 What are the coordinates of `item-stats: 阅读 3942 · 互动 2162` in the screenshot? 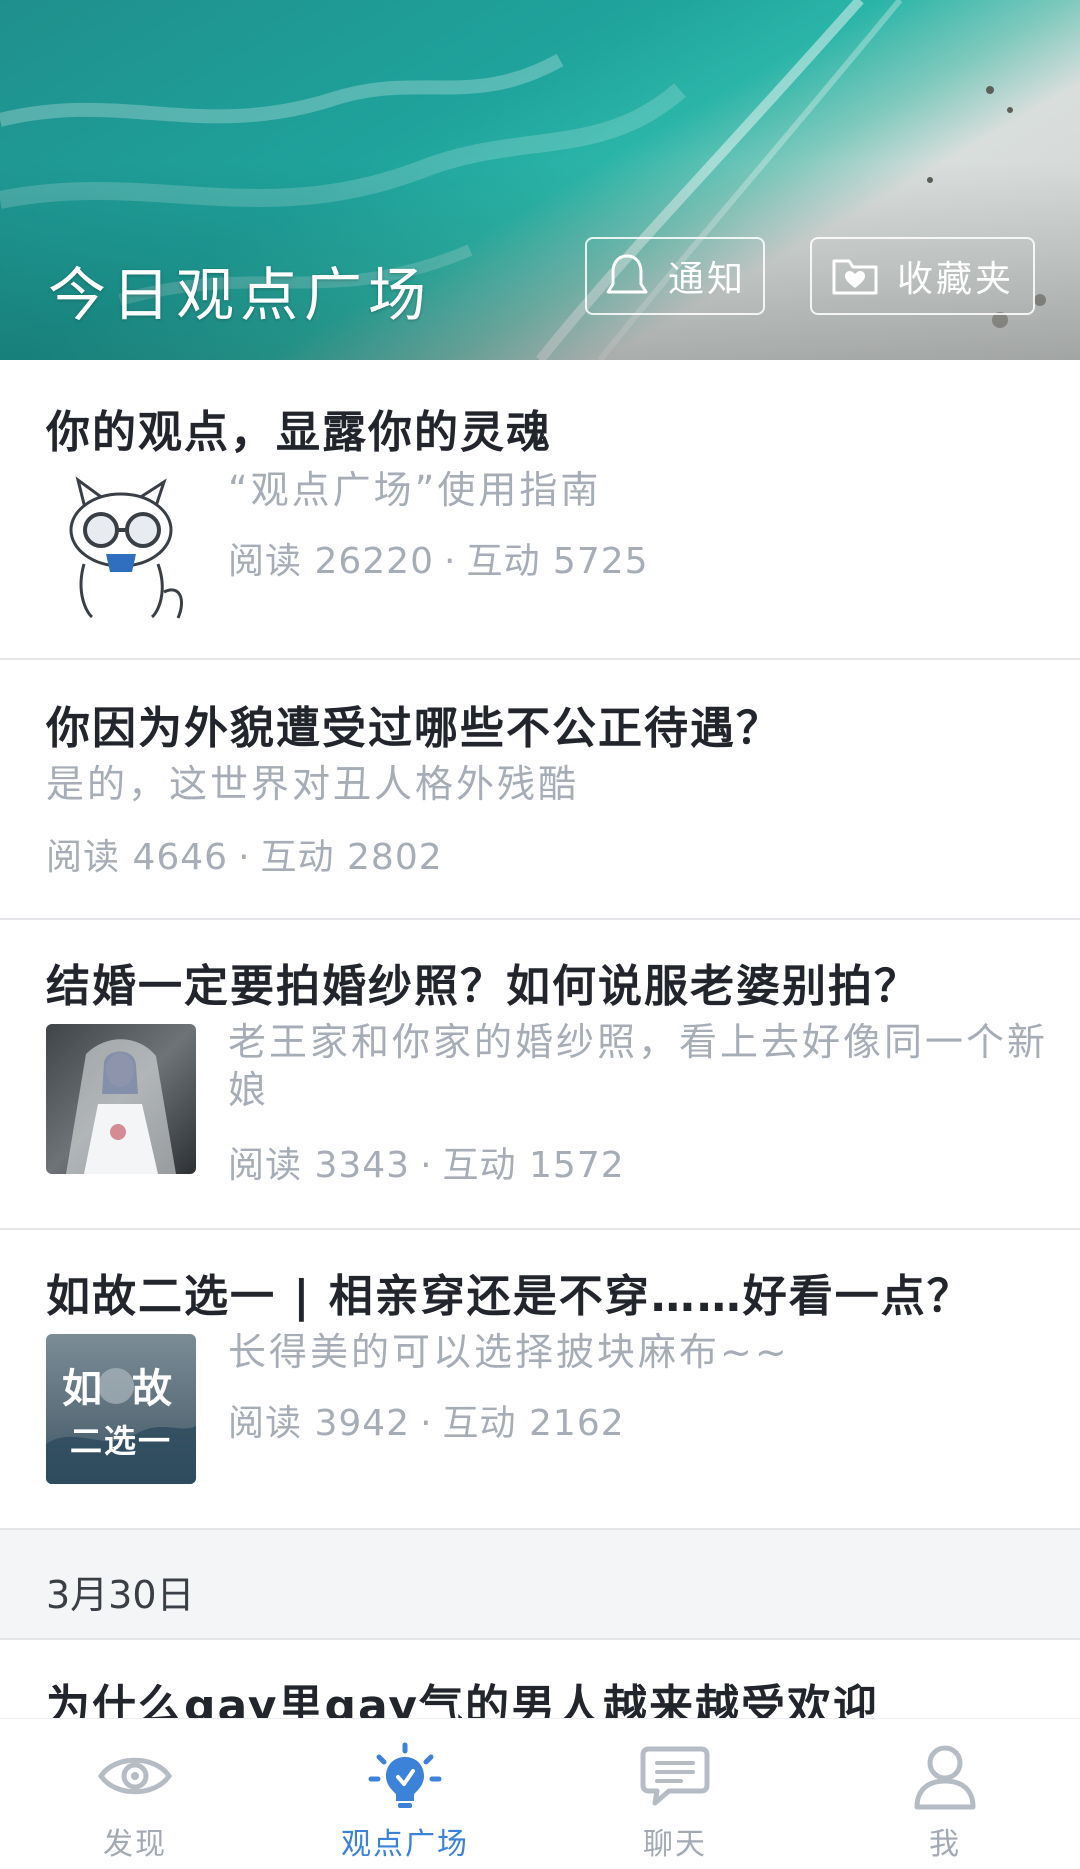 It's located at (426, 1420).